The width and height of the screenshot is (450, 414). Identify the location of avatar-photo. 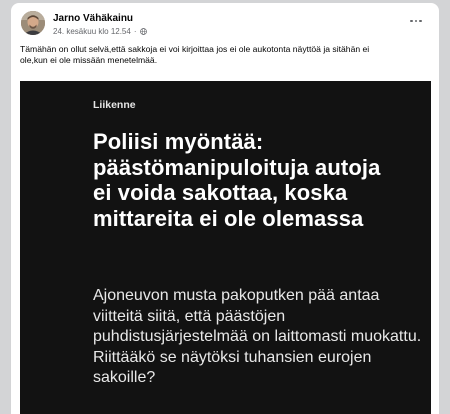
(33, 23).